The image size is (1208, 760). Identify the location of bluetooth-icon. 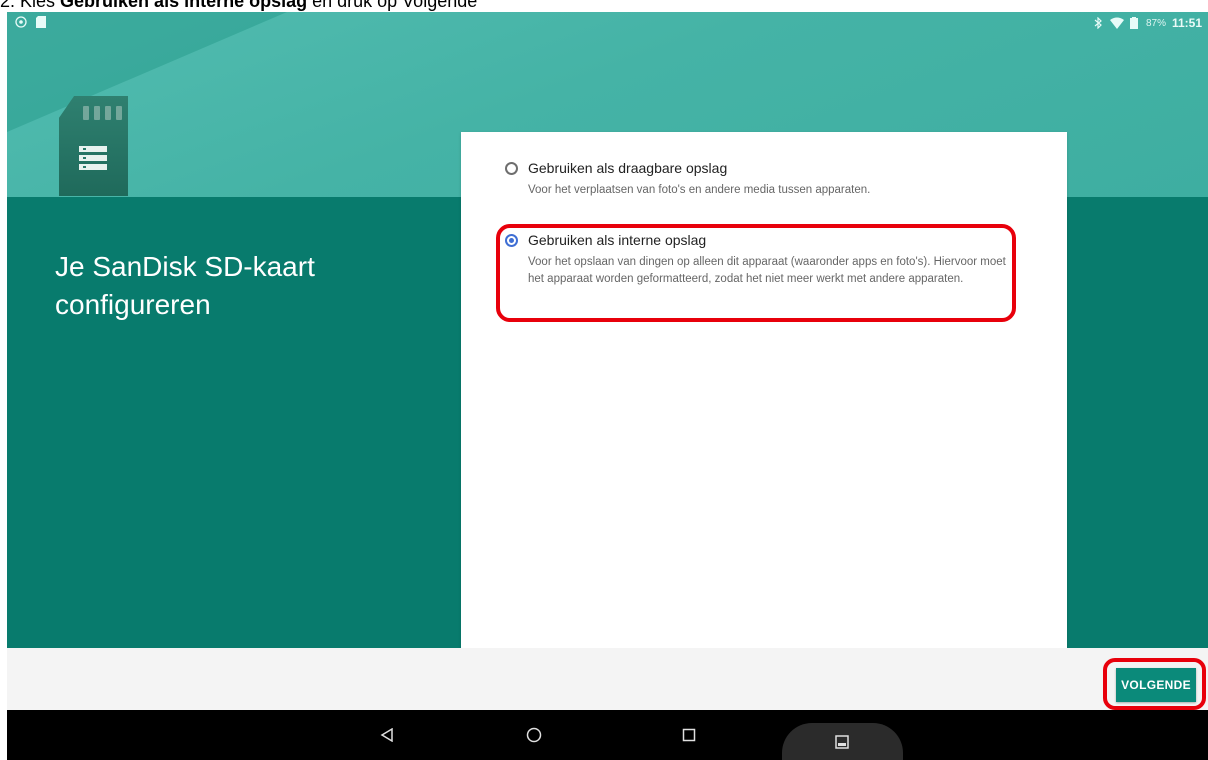
(1098, 23).